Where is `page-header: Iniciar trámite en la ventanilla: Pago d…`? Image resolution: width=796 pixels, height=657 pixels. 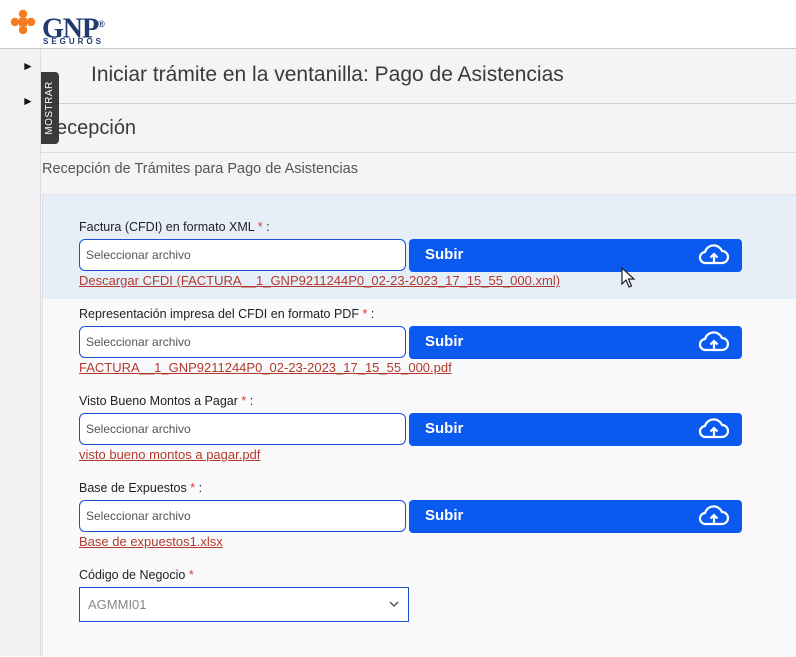 page-header: Iniciar trámite en la ventanilla: Pago d… is located at coordinates (418, 76).